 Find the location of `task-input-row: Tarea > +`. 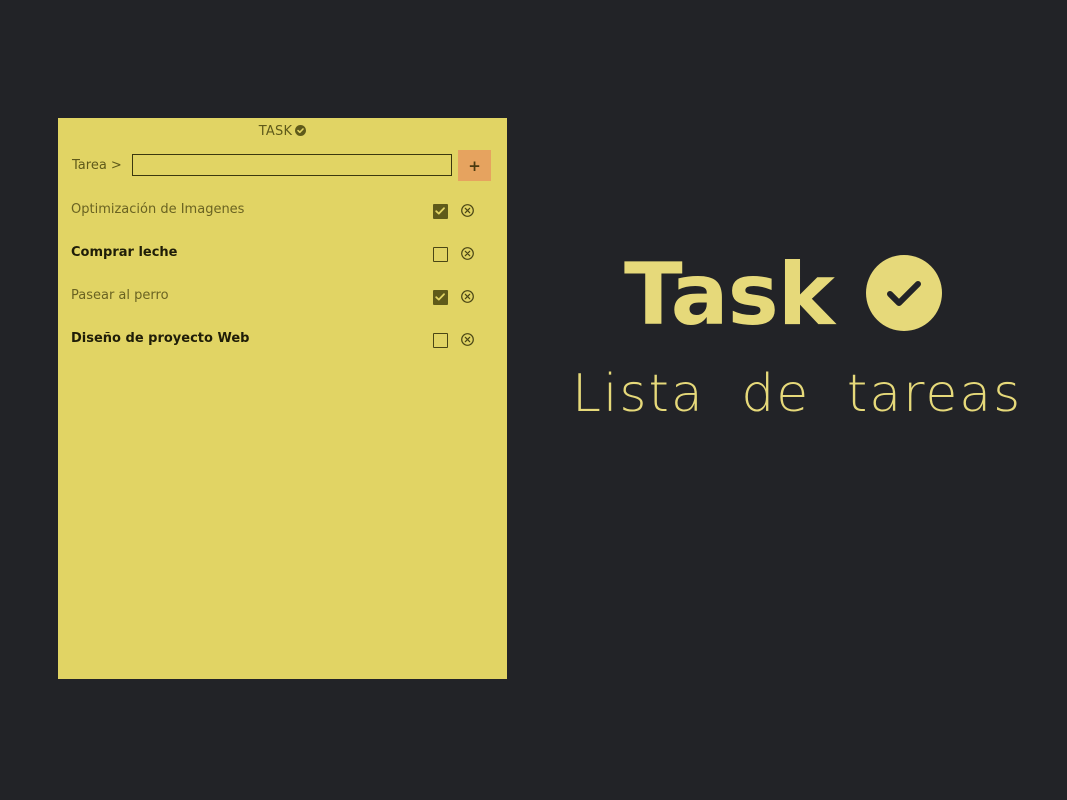

task-input-row: Tarea > + is located at coordinates (282, 165).